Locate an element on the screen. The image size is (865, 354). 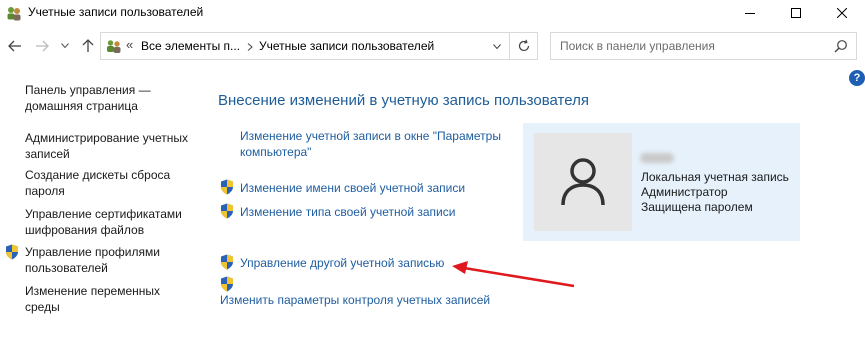
user-accounts-icon is located at coordinates (14, 14).